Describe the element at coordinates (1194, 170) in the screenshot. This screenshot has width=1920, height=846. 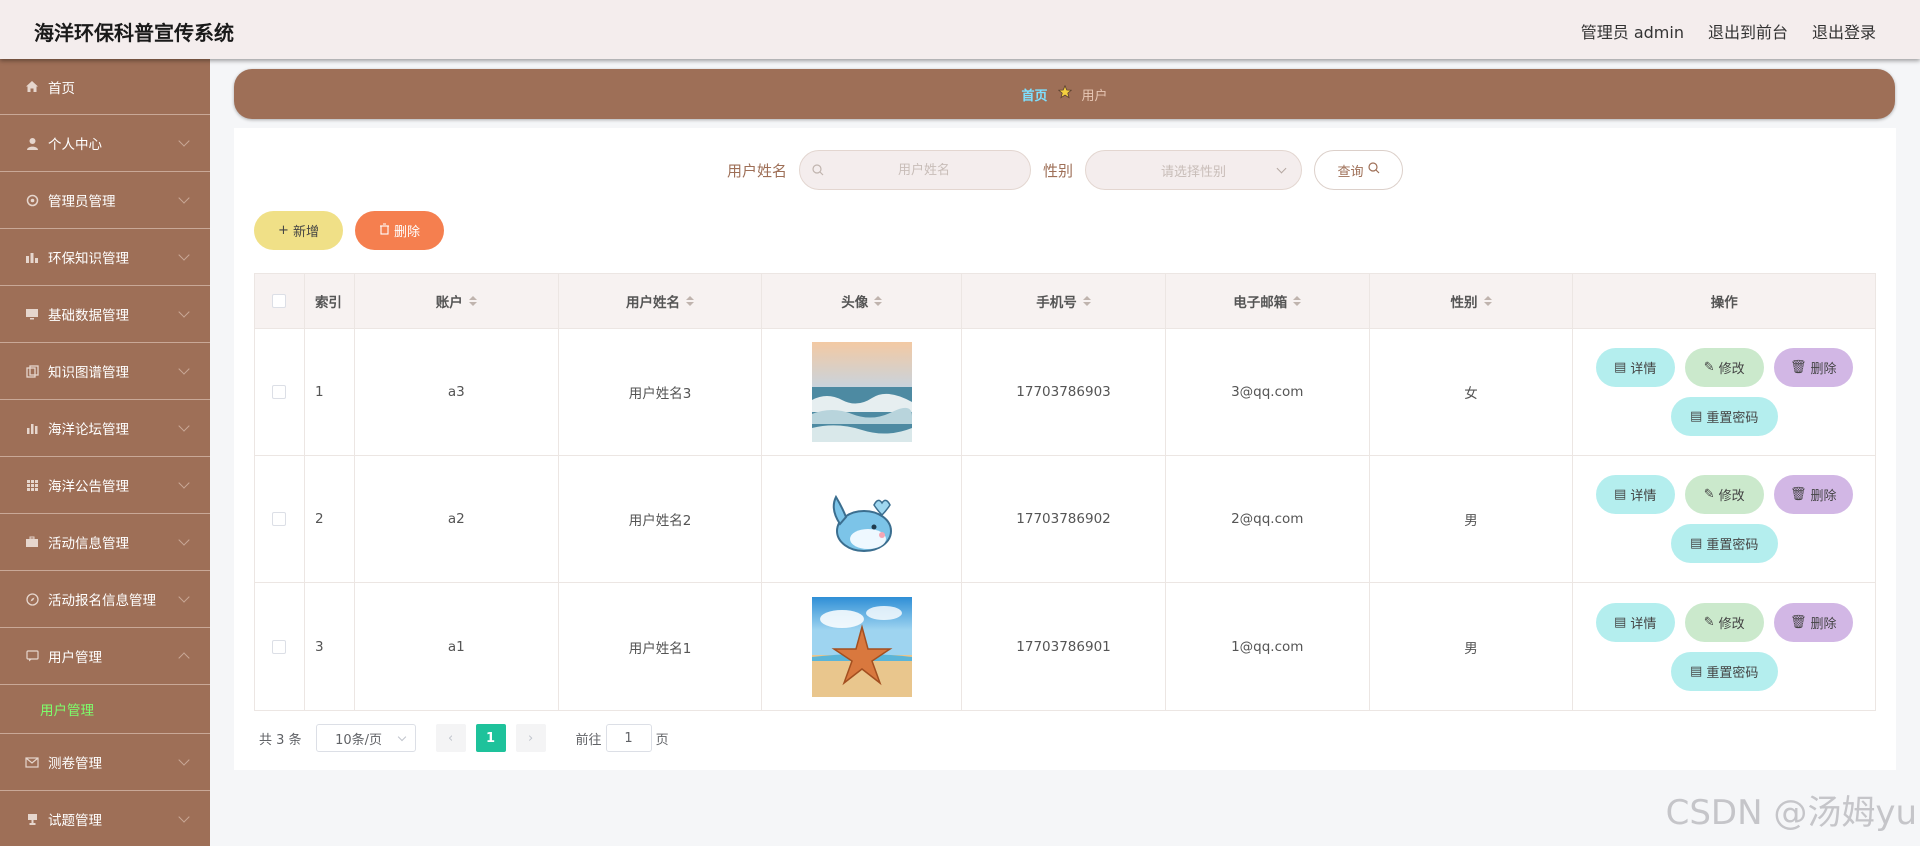
I see `gender-select: 请选择性别` at that location.